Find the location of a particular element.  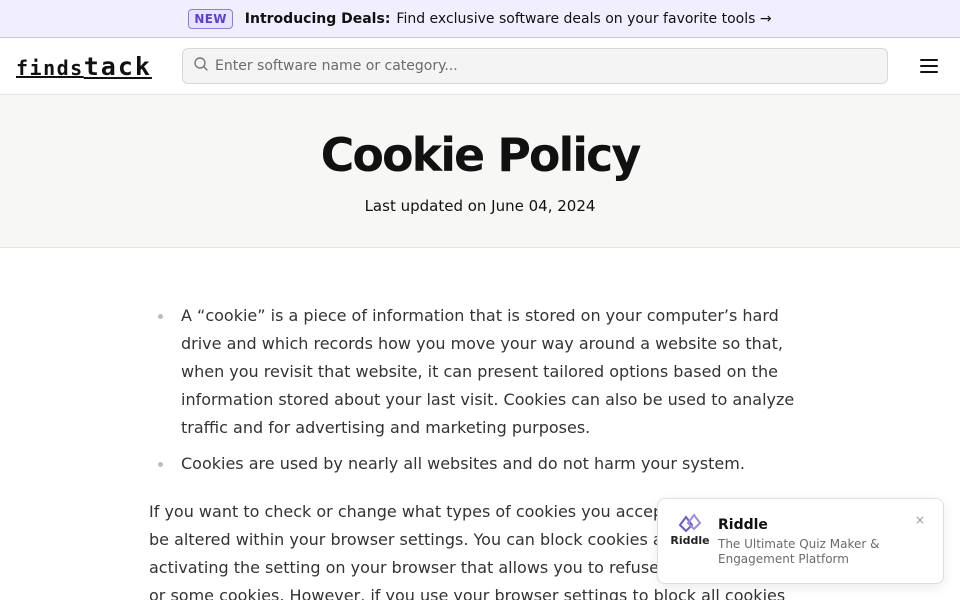

findstack-logo: finds tack is located at coordinates (99, 66).